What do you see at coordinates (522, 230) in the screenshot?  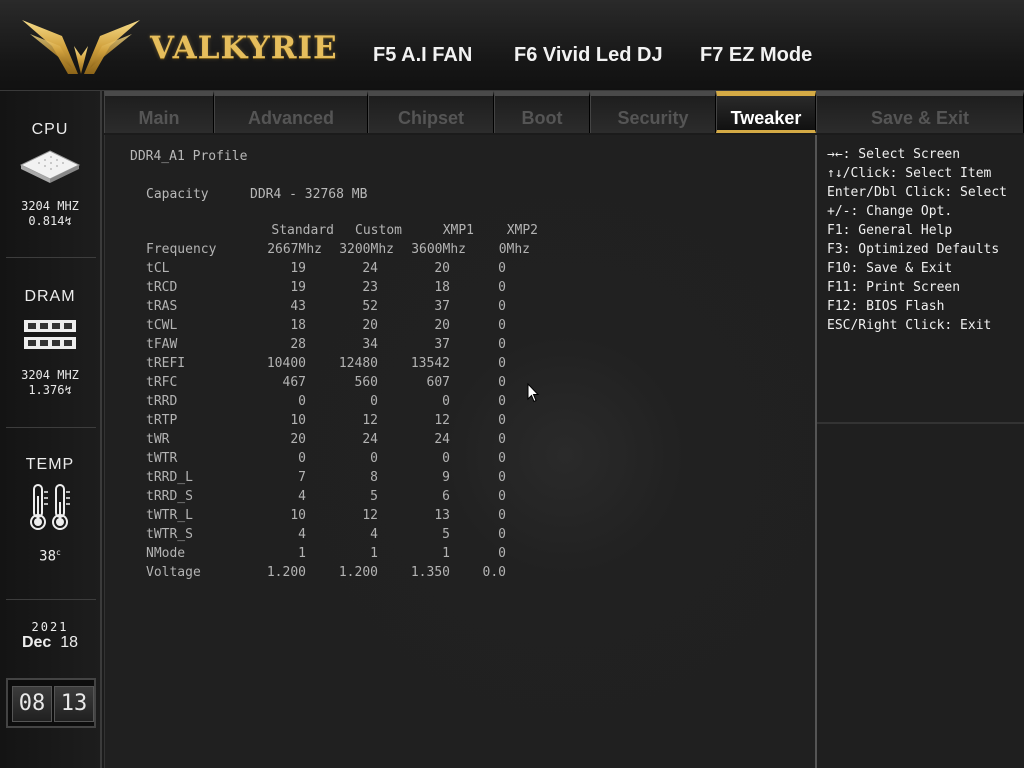 I see `column-header: XMP2` at bounding box center [522, 230].